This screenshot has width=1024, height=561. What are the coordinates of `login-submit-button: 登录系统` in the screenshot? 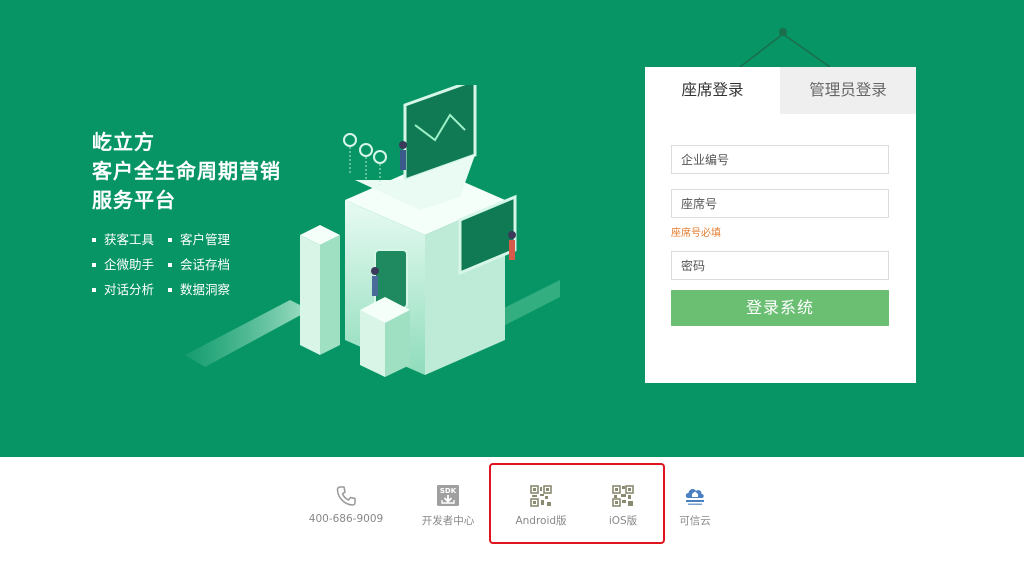 It's located at (780, 308).